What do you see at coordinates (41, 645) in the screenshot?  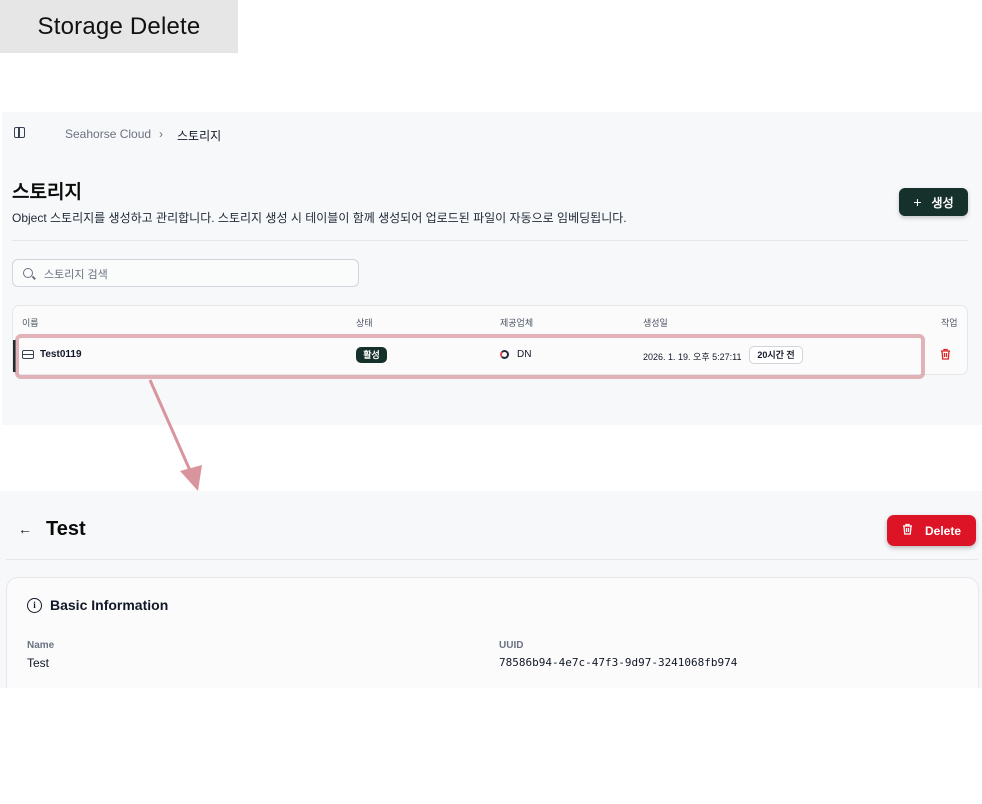 I see `name-label: Name` at bounding box center [41, 645].